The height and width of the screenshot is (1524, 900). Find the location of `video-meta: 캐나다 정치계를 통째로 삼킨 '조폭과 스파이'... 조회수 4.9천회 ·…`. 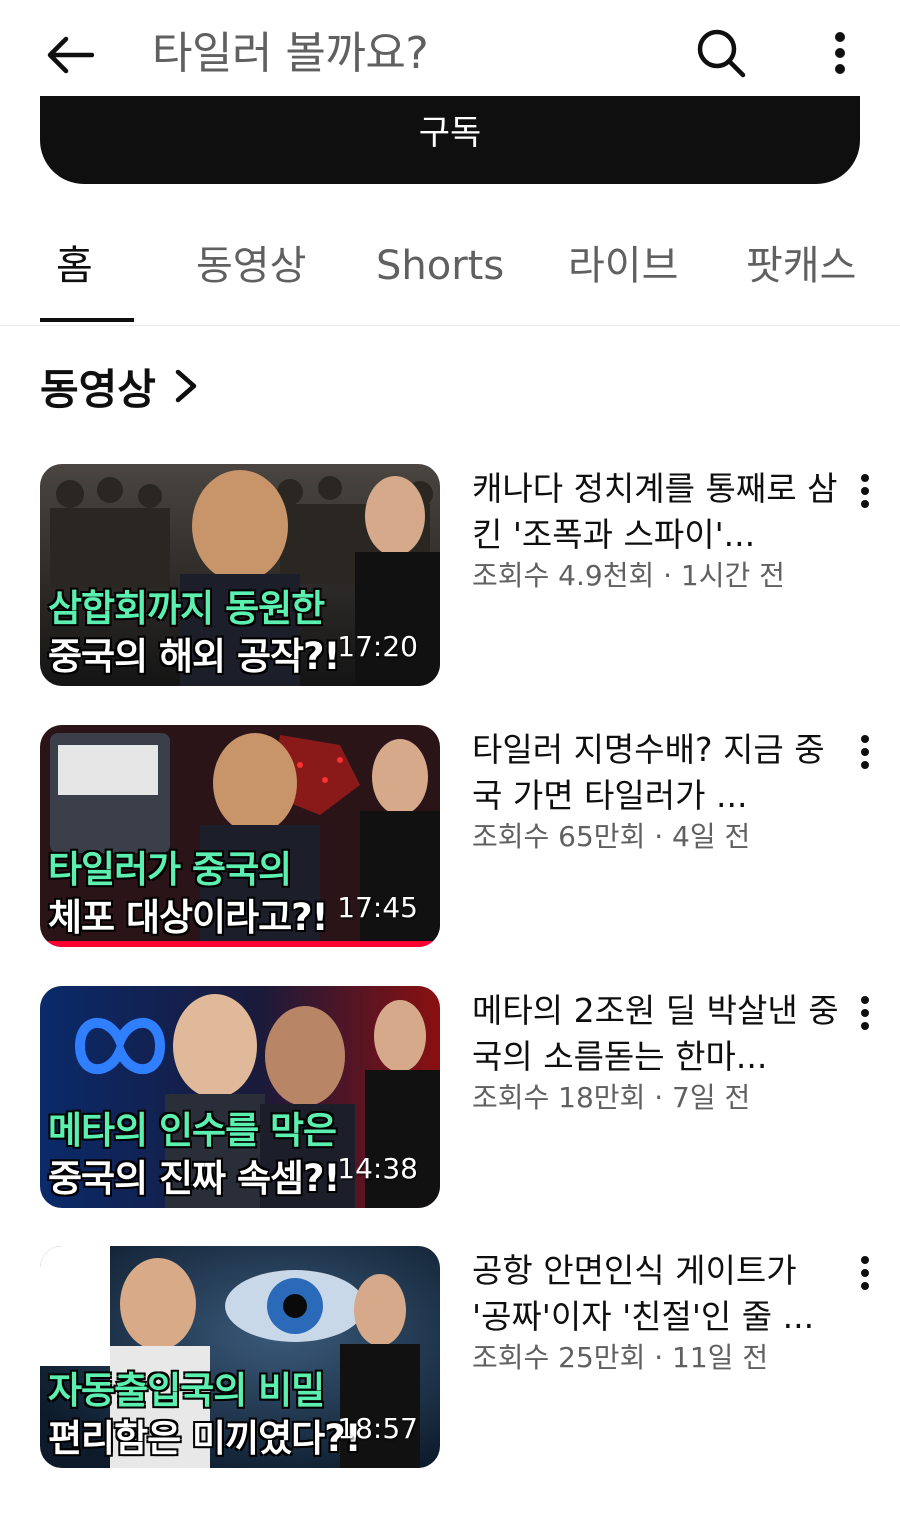

video-meta: 캐나다 정치계를 통째로 삼킨 '조폭과 스파이'... 조회수 4.9천회 ·… is located at coordinates (657, 531).